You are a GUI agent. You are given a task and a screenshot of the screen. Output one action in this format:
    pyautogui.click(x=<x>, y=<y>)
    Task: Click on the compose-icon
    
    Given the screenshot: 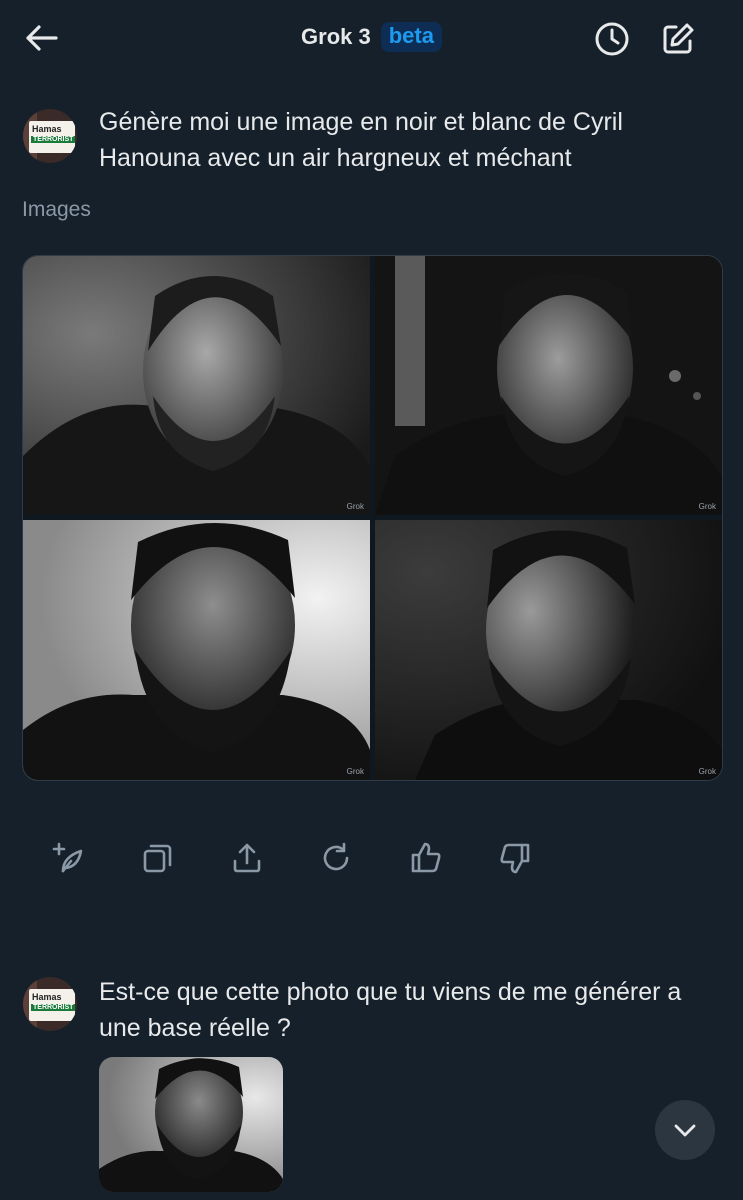 What is the action you would take?
    pyautogui.click(x=678, y=38)
    